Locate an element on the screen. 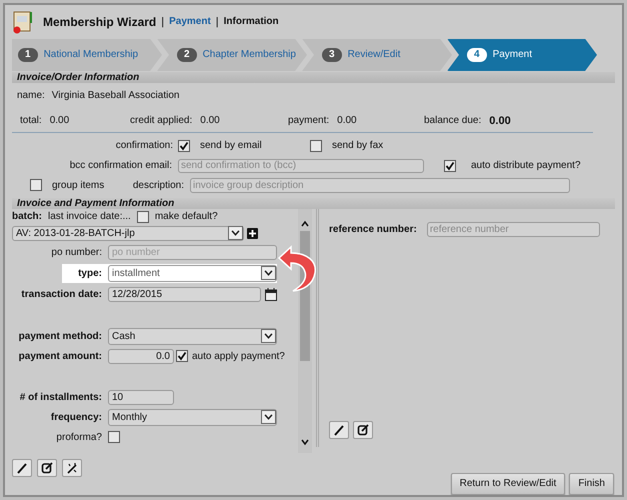 This screenshot has height=500, width=627. breadcrumb-current: Information is located at coordinates (251, 22).